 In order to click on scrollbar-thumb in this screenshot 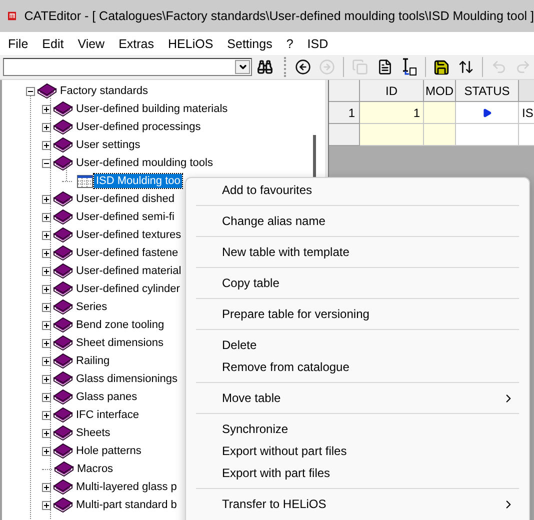, I will do `click(314, 156)`.